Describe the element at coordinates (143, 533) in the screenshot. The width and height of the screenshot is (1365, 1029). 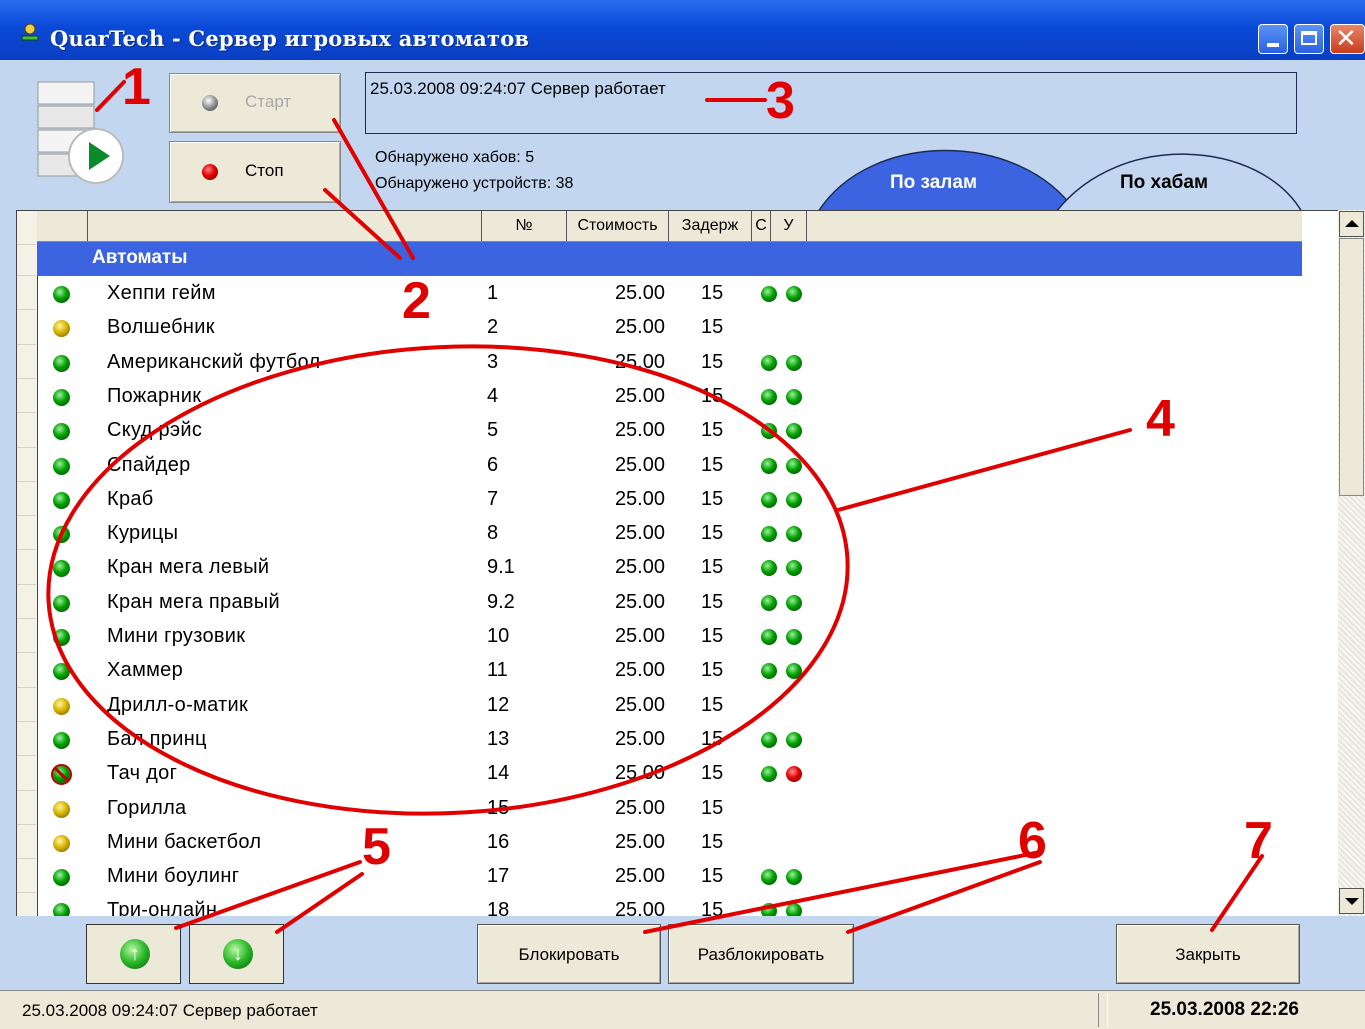
I see `machine-name: Курицы` at that location.